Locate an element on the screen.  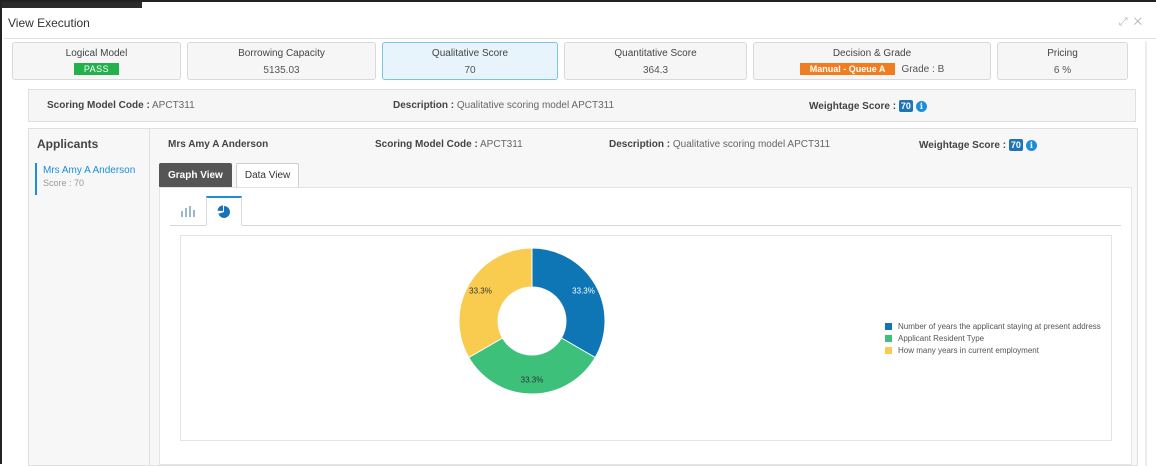
pie-chart-tab is located at coordinates (224, 211).